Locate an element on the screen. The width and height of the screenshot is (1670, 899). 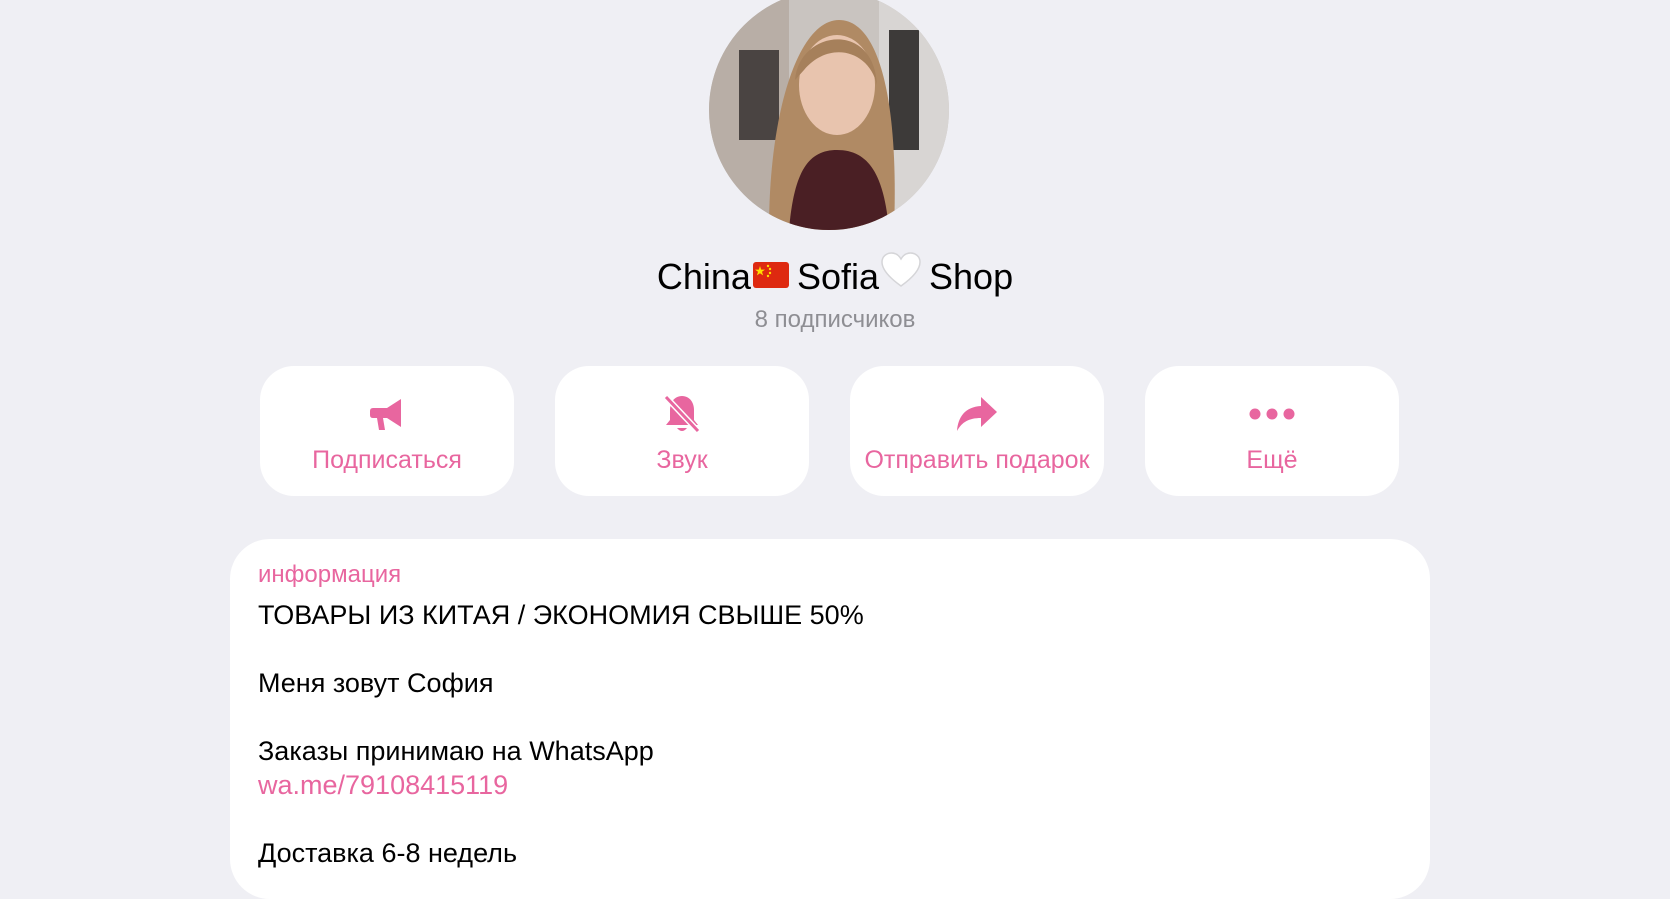
info-name-line: Меня зовут София is located at coordinates (376, 683).